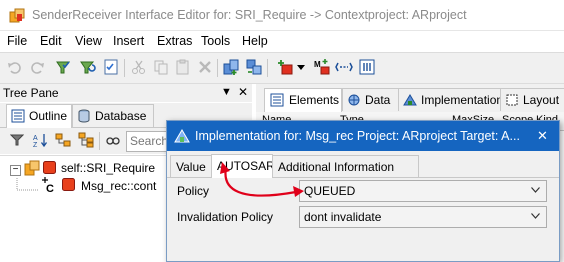 The width and height of the screenshot is (564, 262). I want to click on data-icon, so click(354, 100).